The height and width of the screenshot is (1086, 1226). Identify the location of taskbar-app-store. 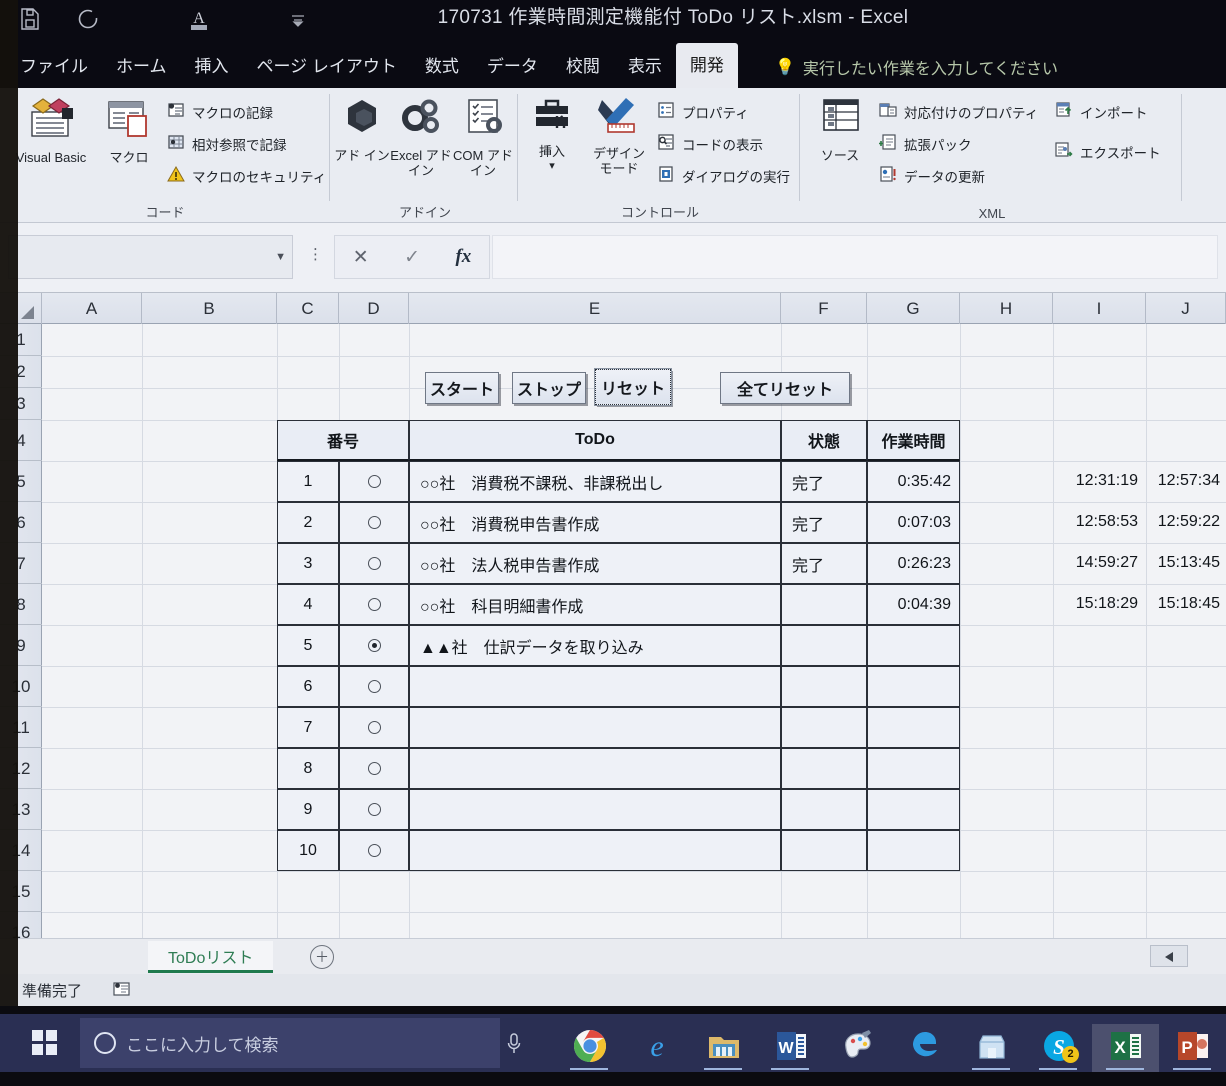
(991, 1048).